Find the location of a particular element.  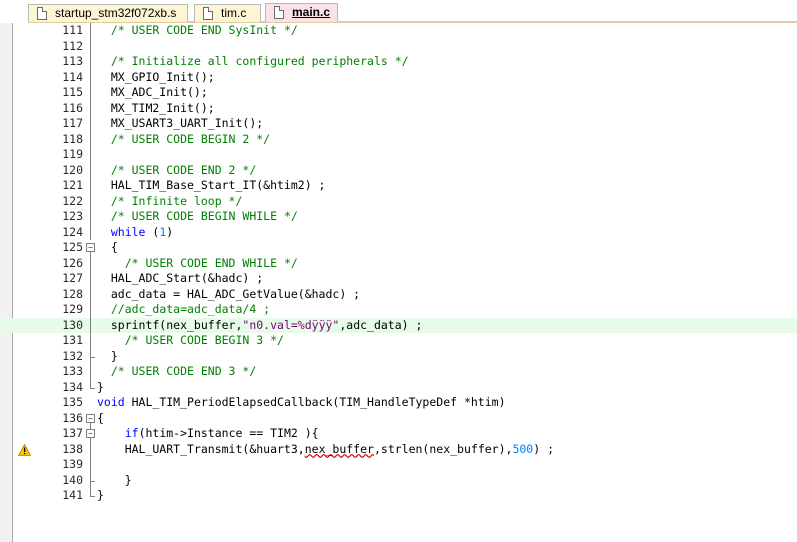

token: MX_ADC_Init(); is located at coordinates (152, 92).